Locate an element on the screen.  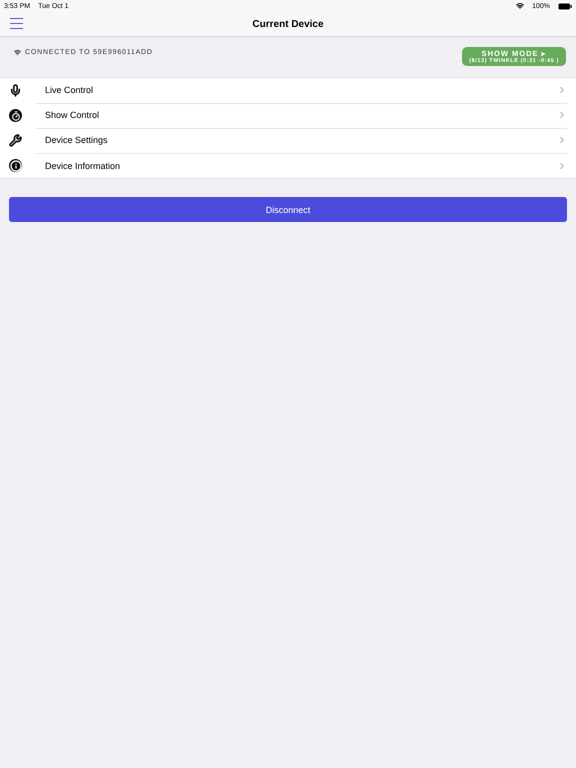
disconnect-button: Disconnect is located at coordinates (288, 209).